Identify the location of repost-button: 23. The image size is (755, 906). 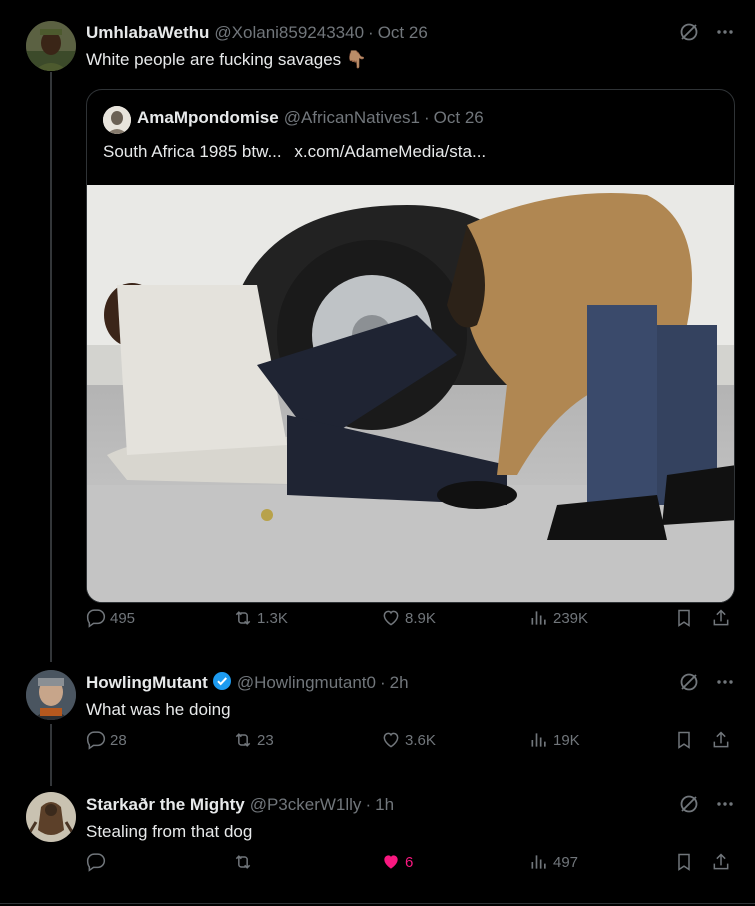
(253, 740).